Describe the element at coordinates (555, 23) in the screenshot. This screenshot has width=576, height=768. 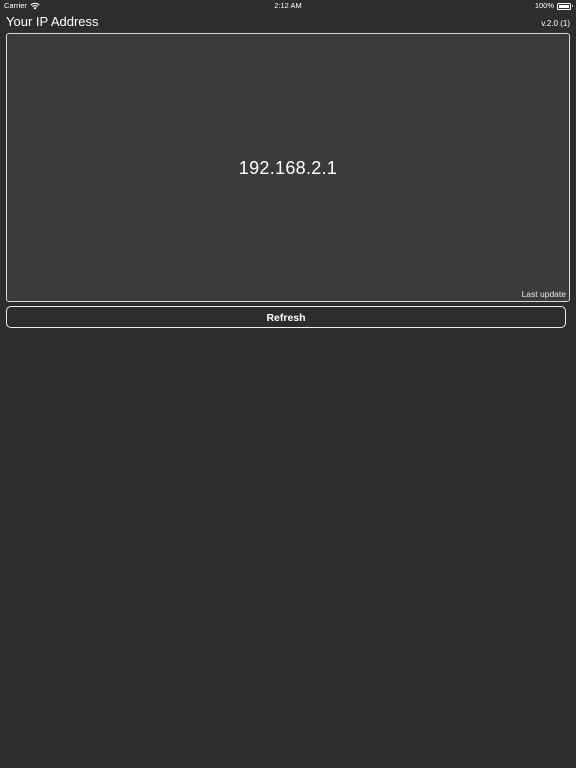
I see `version-label: v.2.0 (1)` at that location.